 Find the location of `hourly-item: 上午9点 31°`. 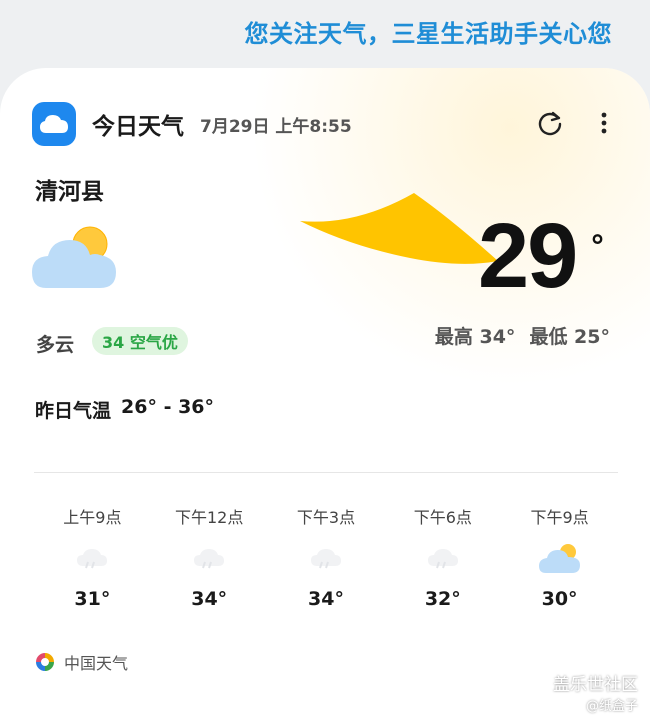

hourly-item: 上午9点 31° is located at coordinates (92, 557).